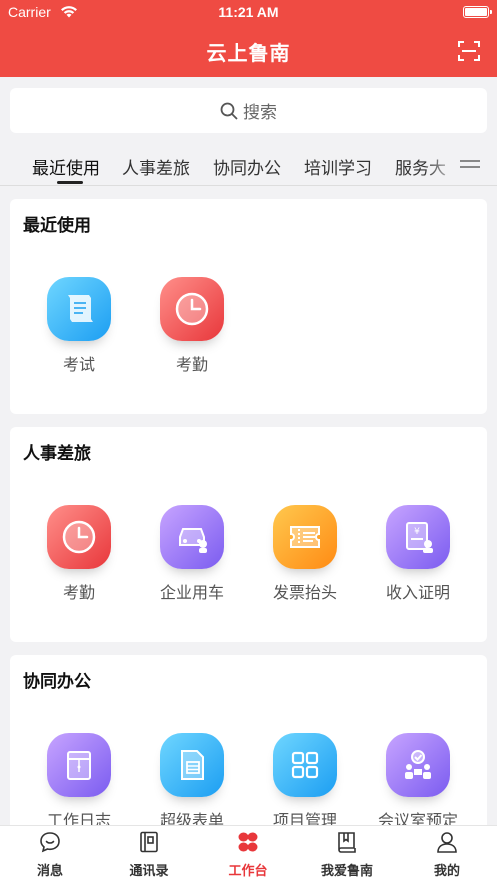 The width and height of the screenshot is (497, 883). I want to click on section-title: 人事差旅, so click(57, 454).